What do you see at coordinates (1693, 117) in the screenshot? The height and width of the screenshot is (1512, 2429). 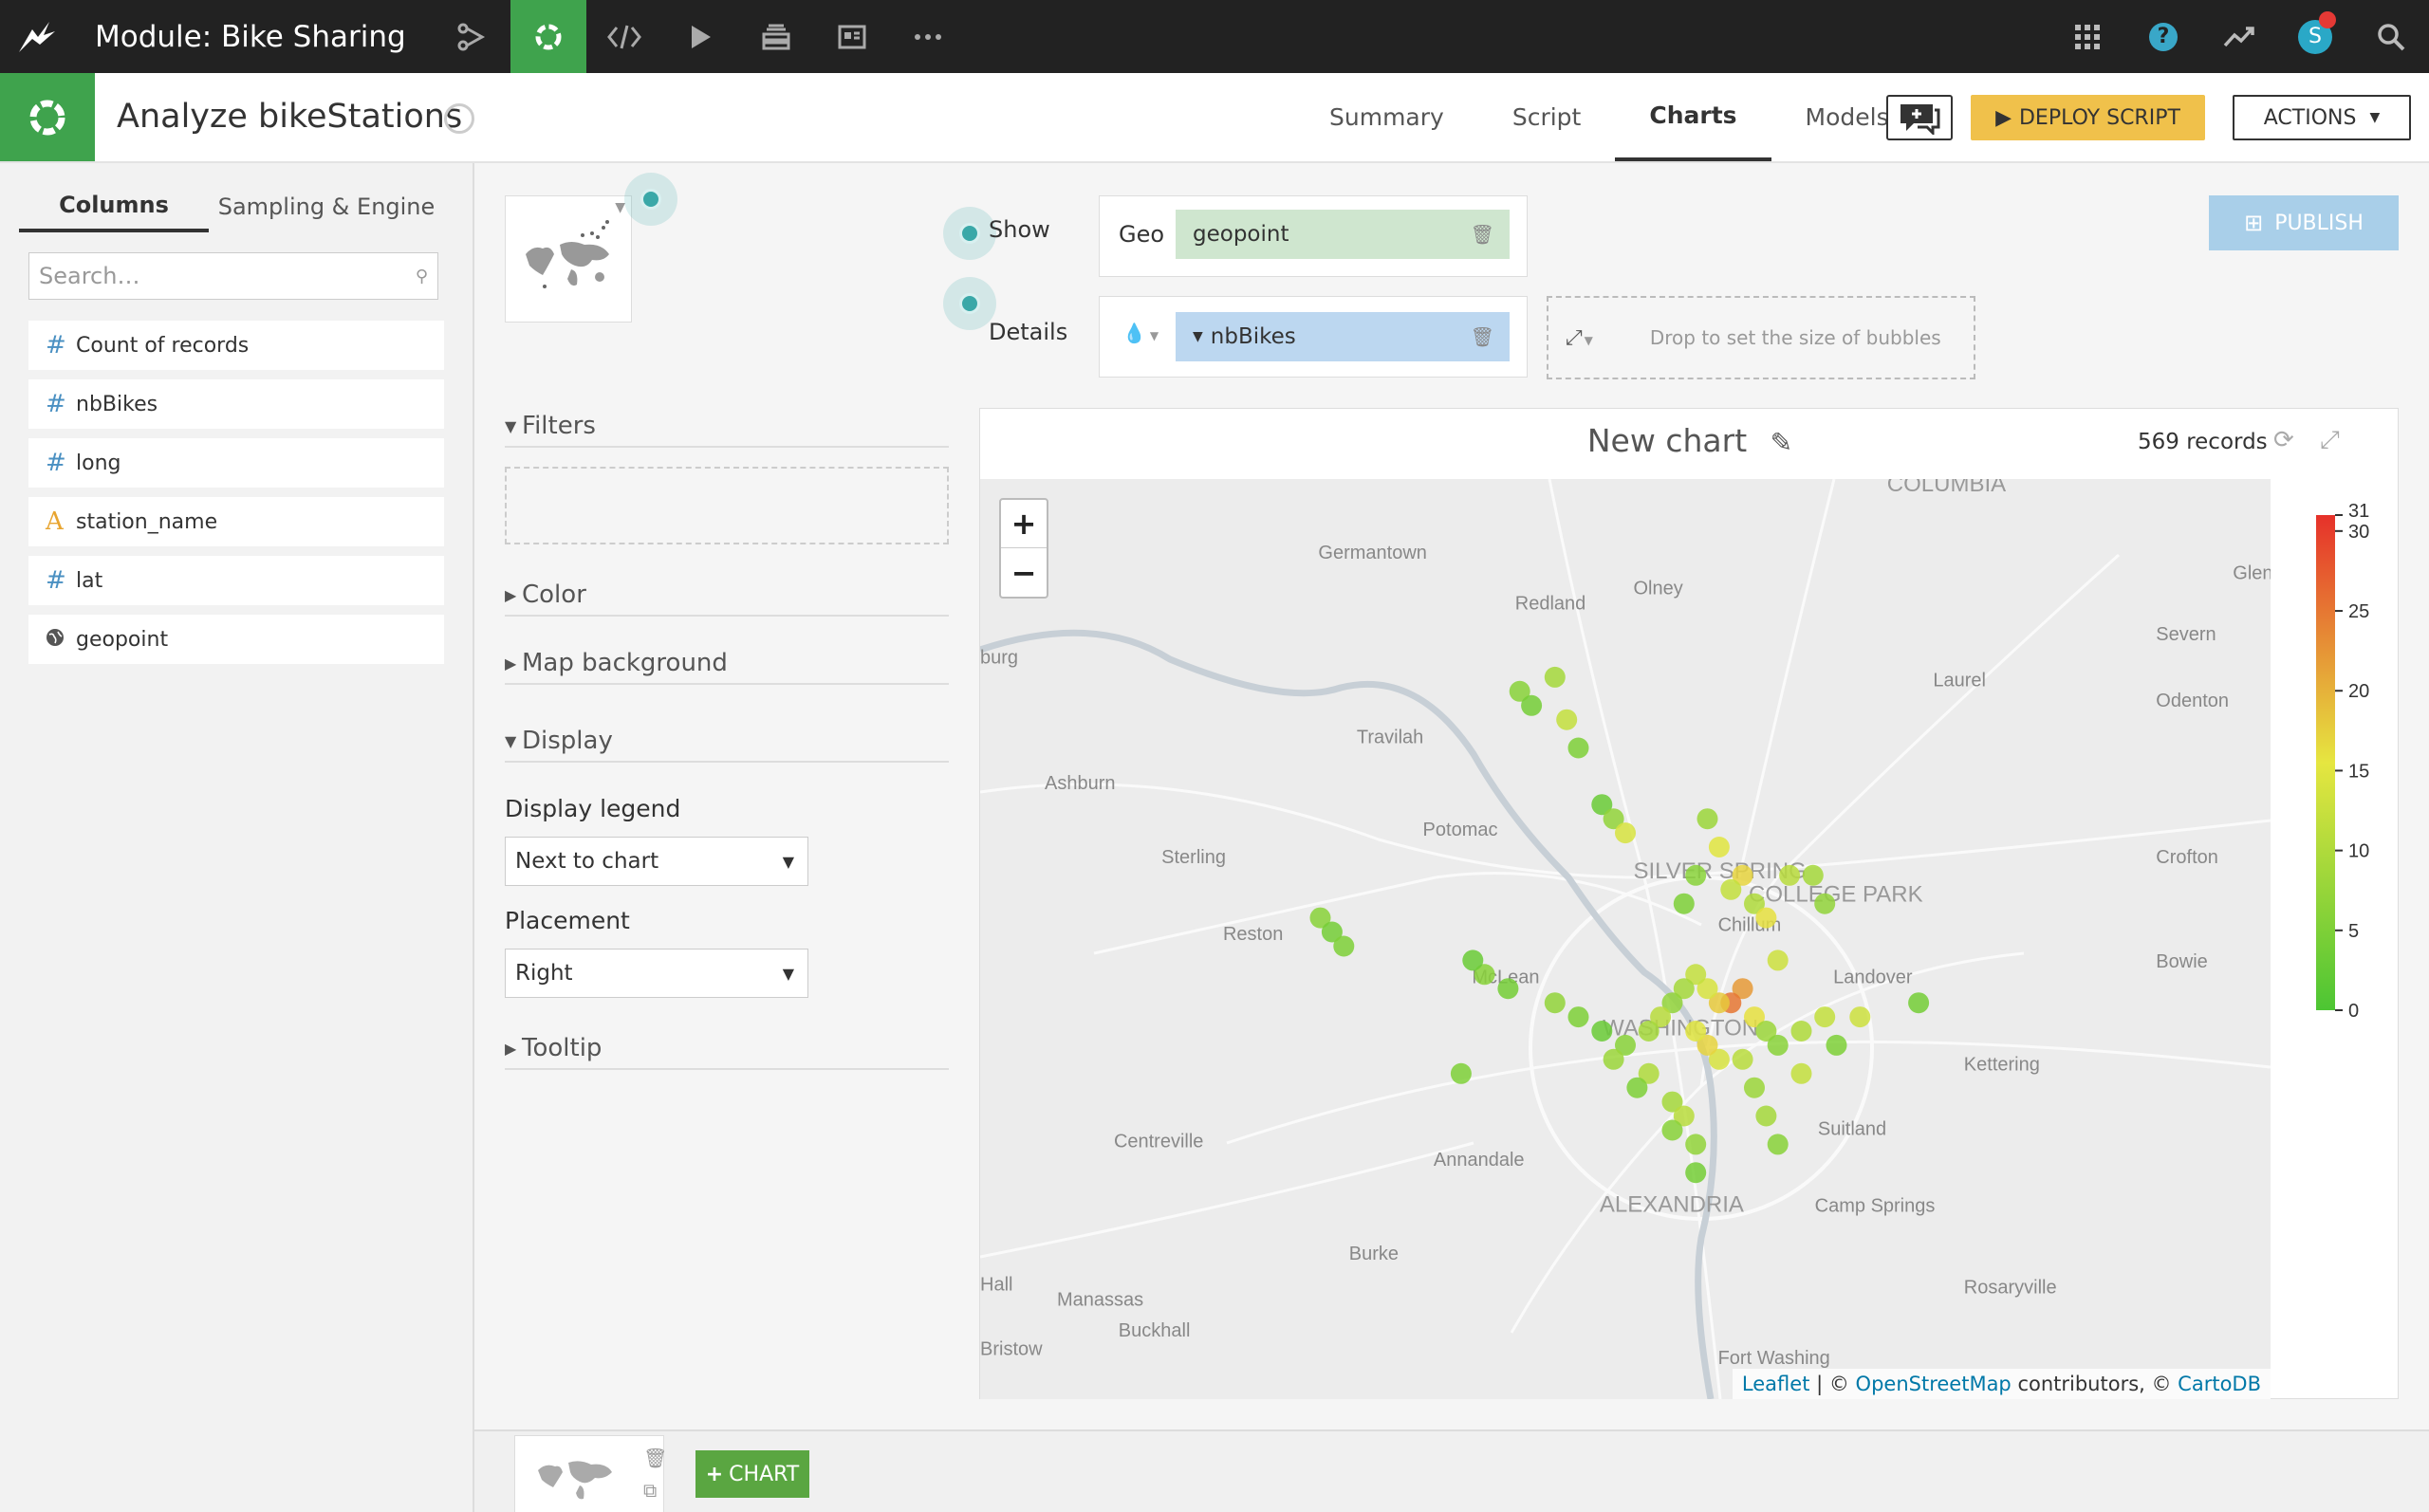 I see `tab-charts: Charts` at bounding box center [1693, 117].